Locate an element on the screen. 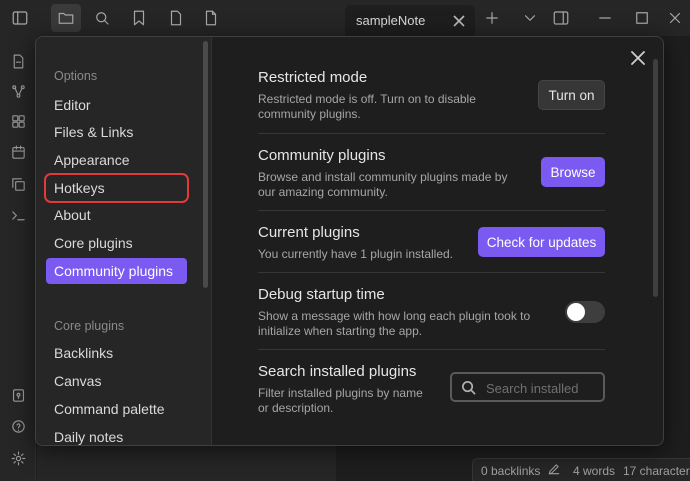 The height and width of the screenshot is (481, 690). bookmark-icon is located at coordinates (139, 18).